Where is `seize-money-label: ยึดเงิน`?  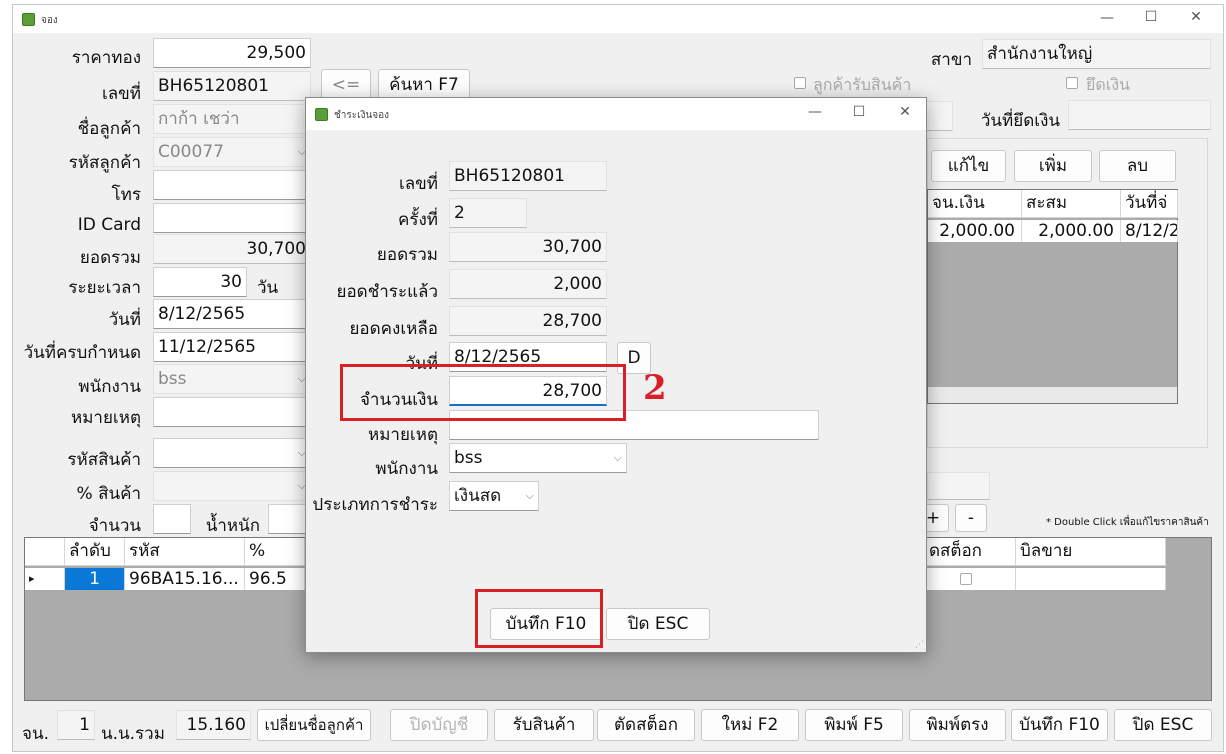
seize-money-label: ยึดเงิน is located at coordinates (1108, 84).